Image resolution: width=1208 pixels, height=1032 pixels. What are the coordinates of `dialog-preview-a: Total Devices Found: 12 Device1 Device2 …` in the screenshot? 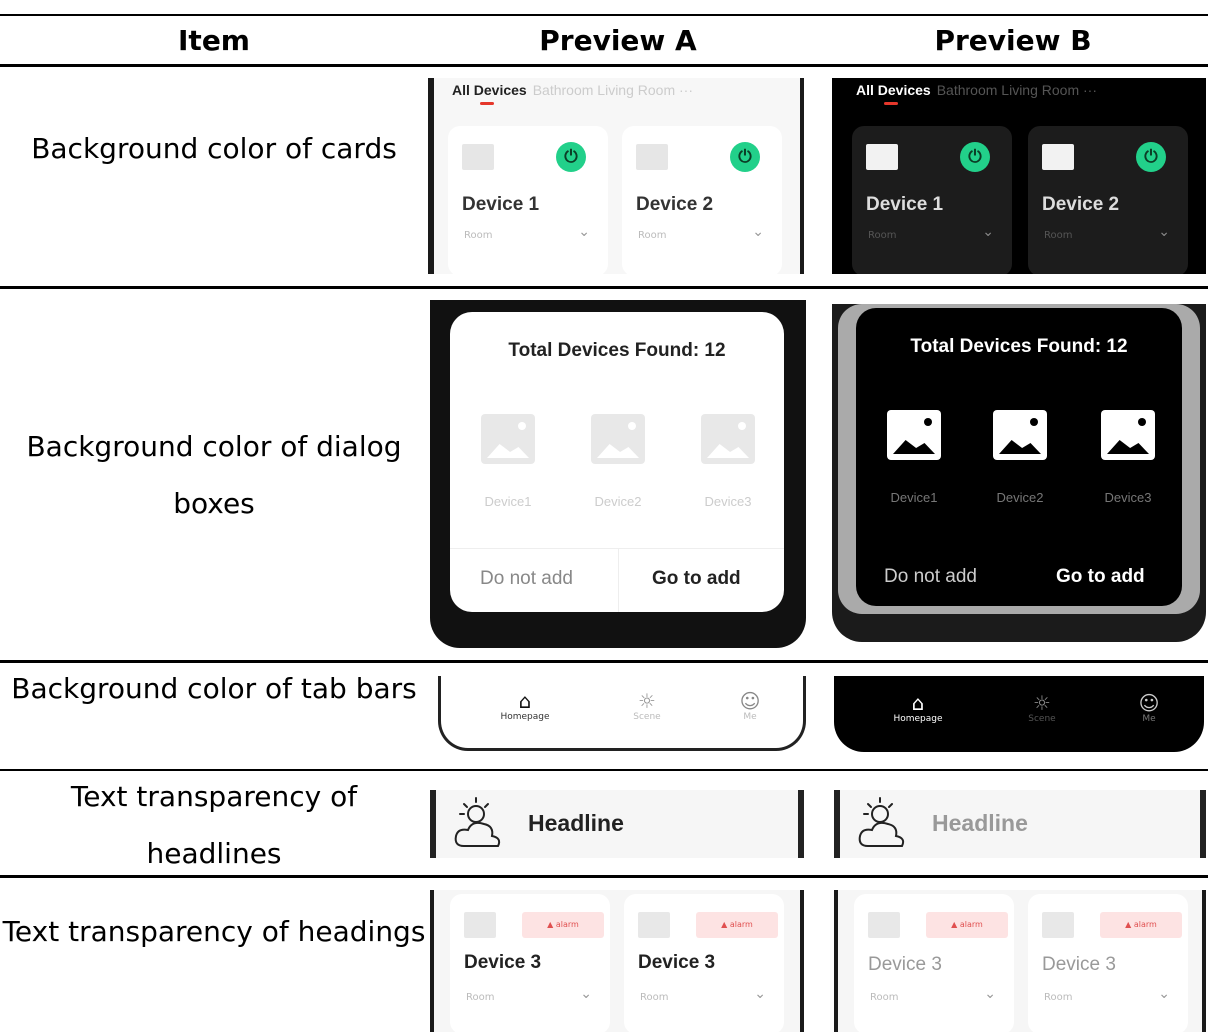 It's located at (618, 474).